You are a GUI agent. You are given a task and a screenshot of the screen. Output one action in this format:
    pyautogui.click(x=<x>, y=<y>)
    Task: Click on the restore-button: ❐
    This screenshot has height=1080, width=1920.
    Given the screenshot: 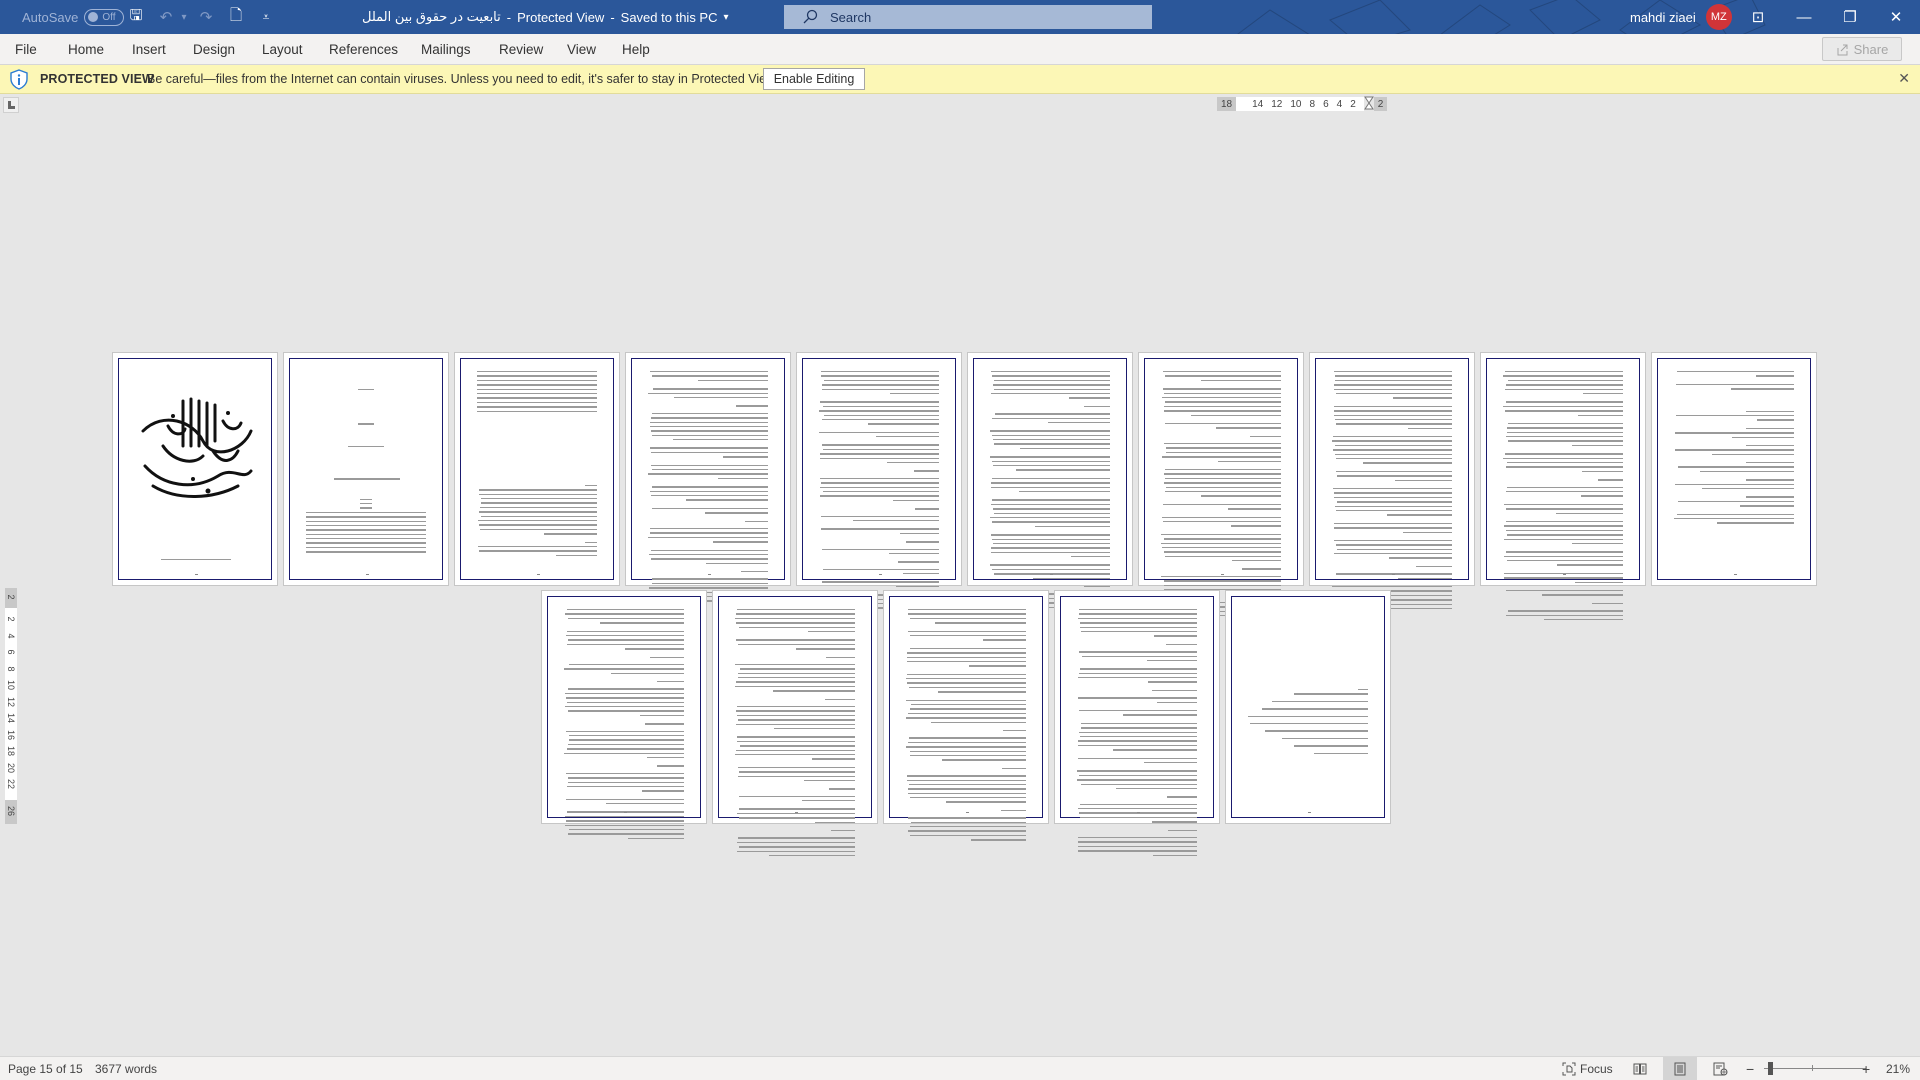 What is the action you would take?
    pyautogui.click(x=1850, y=17)
    